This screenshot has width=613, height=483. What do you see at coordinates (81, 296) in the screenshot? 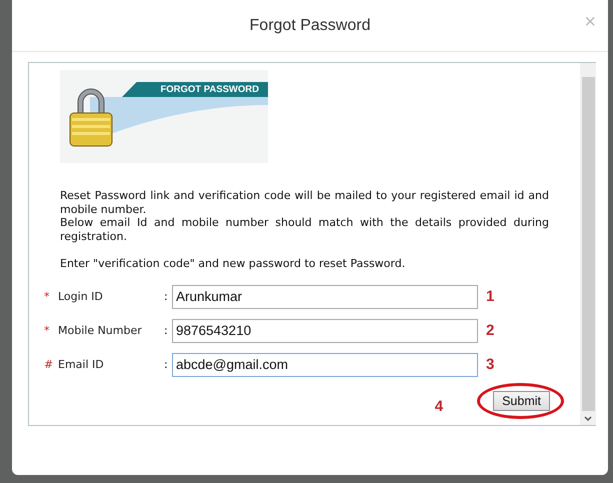
I see `field-label: Login ID` at bounding box center [81, 296].